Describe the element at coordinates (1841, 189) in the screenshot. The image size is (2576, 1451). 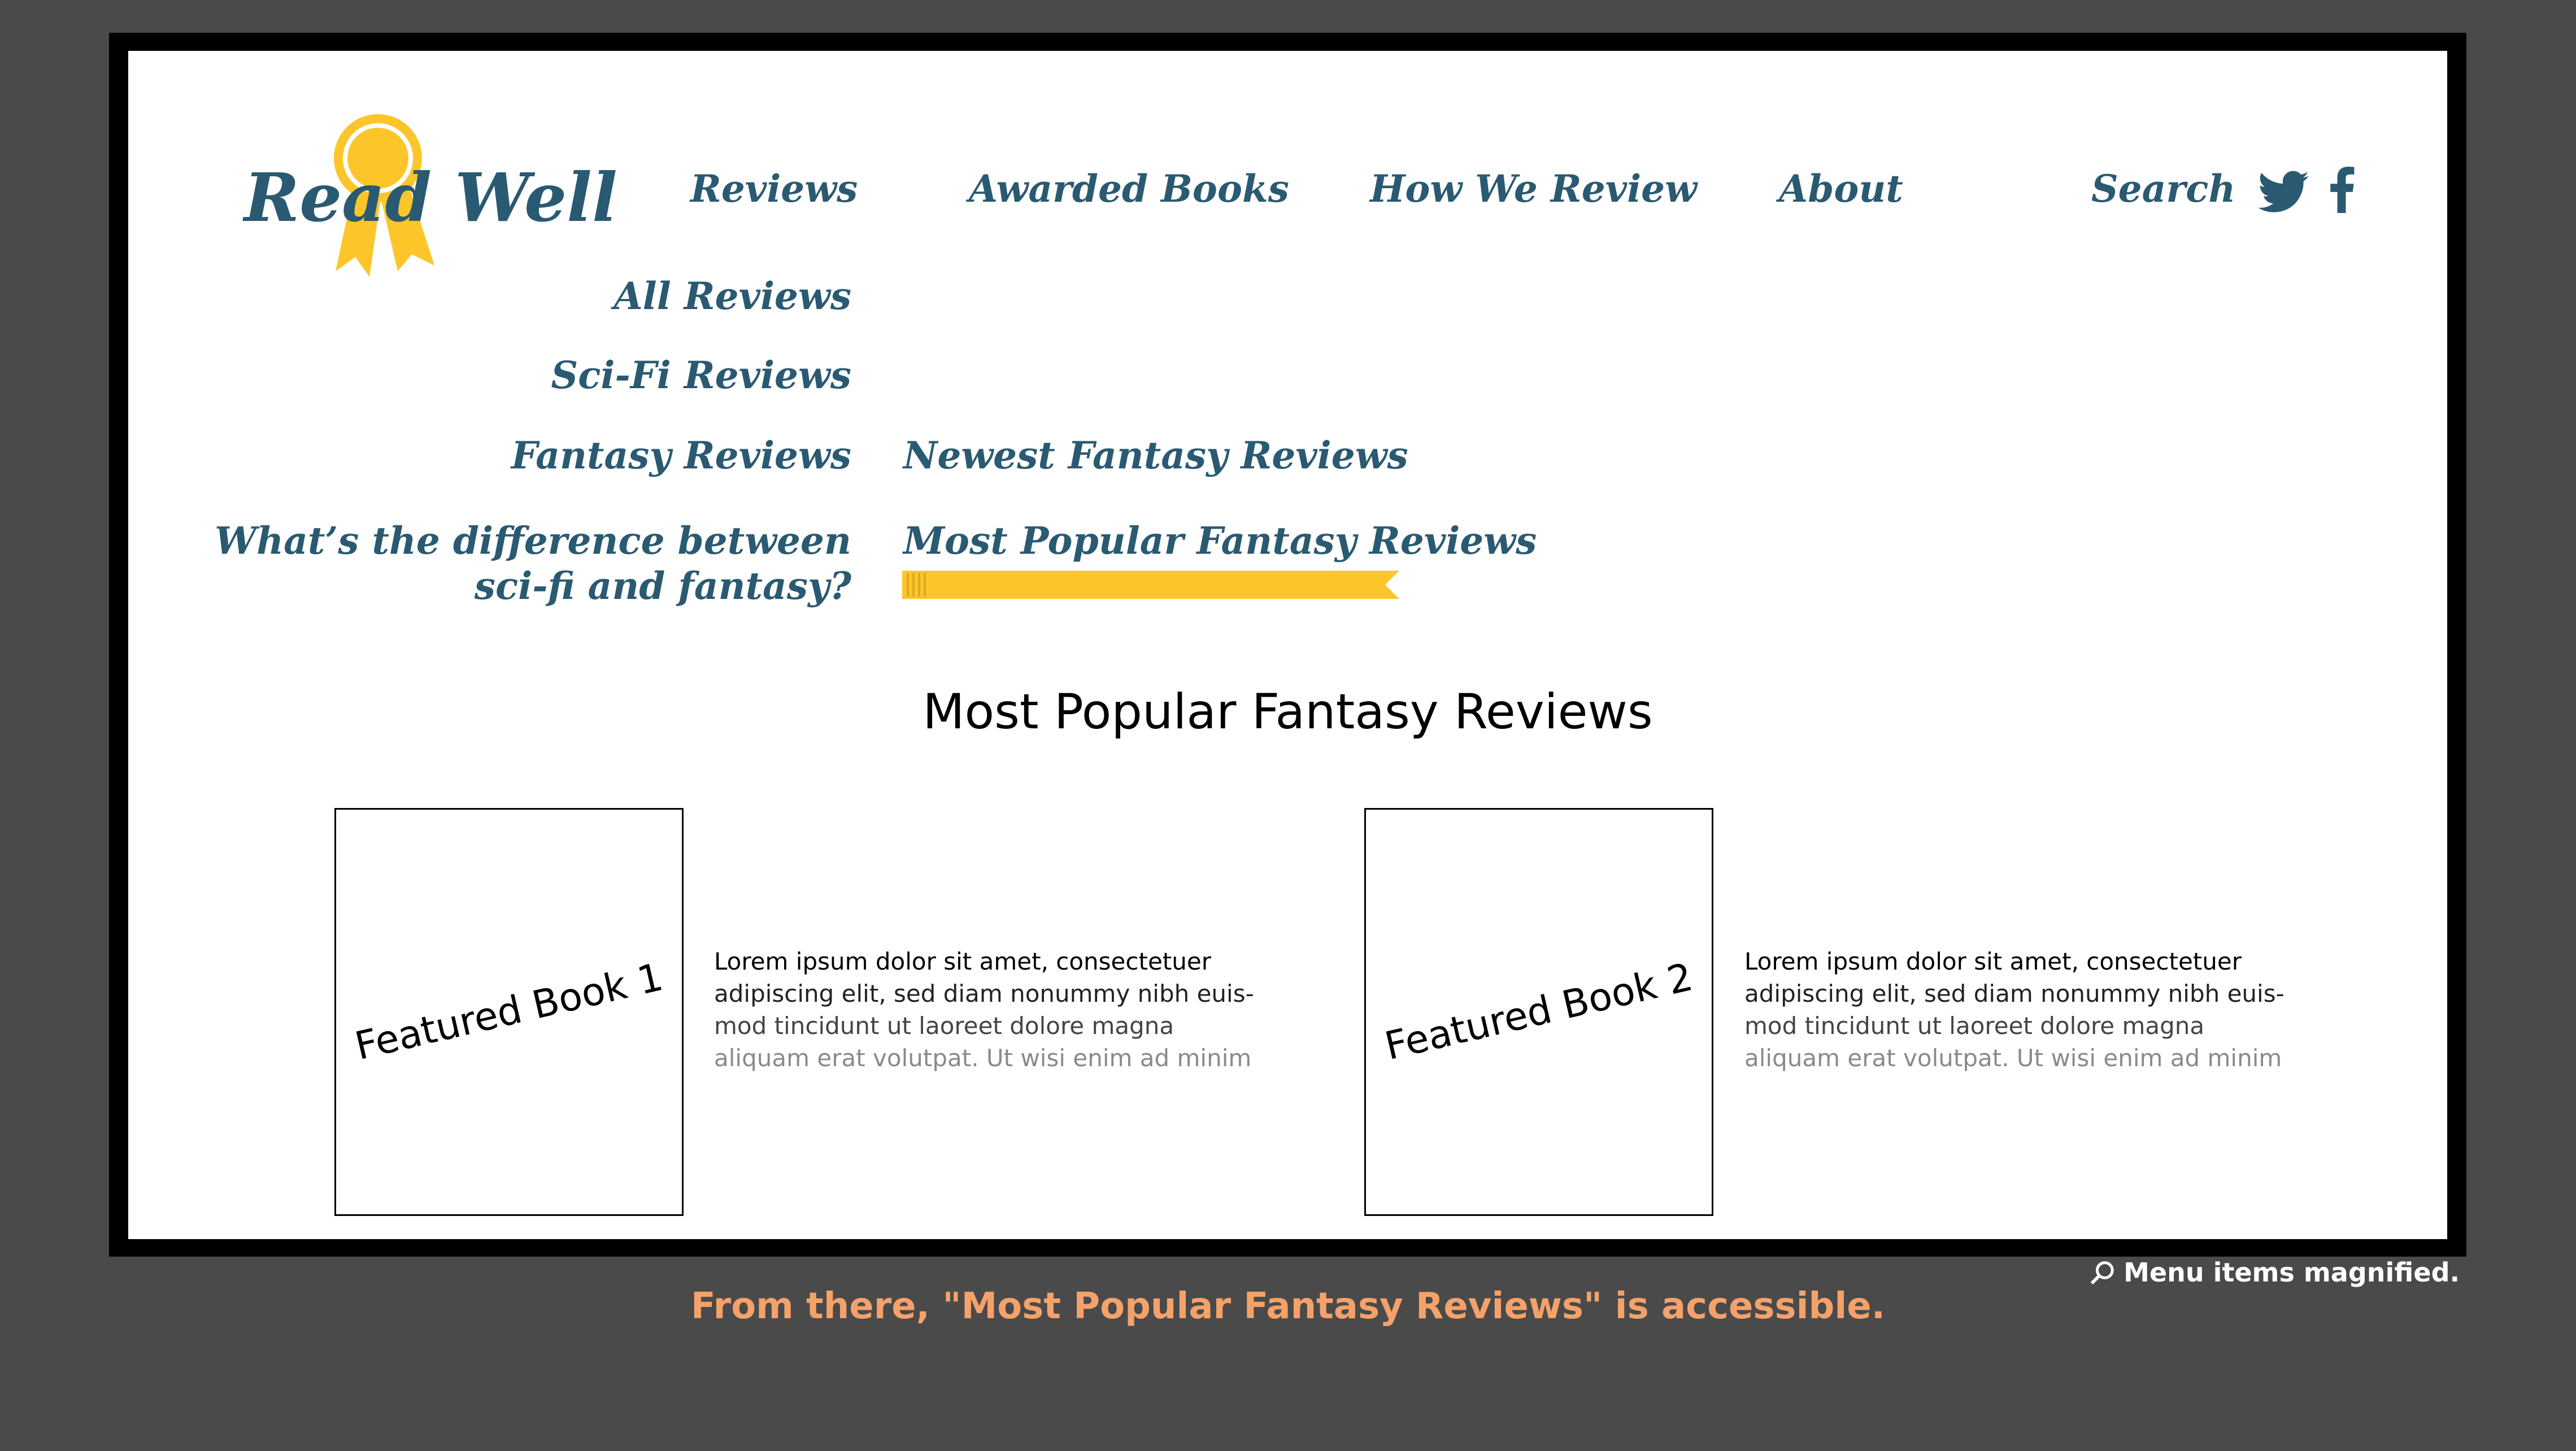
I see `nav-about: About` at that location.